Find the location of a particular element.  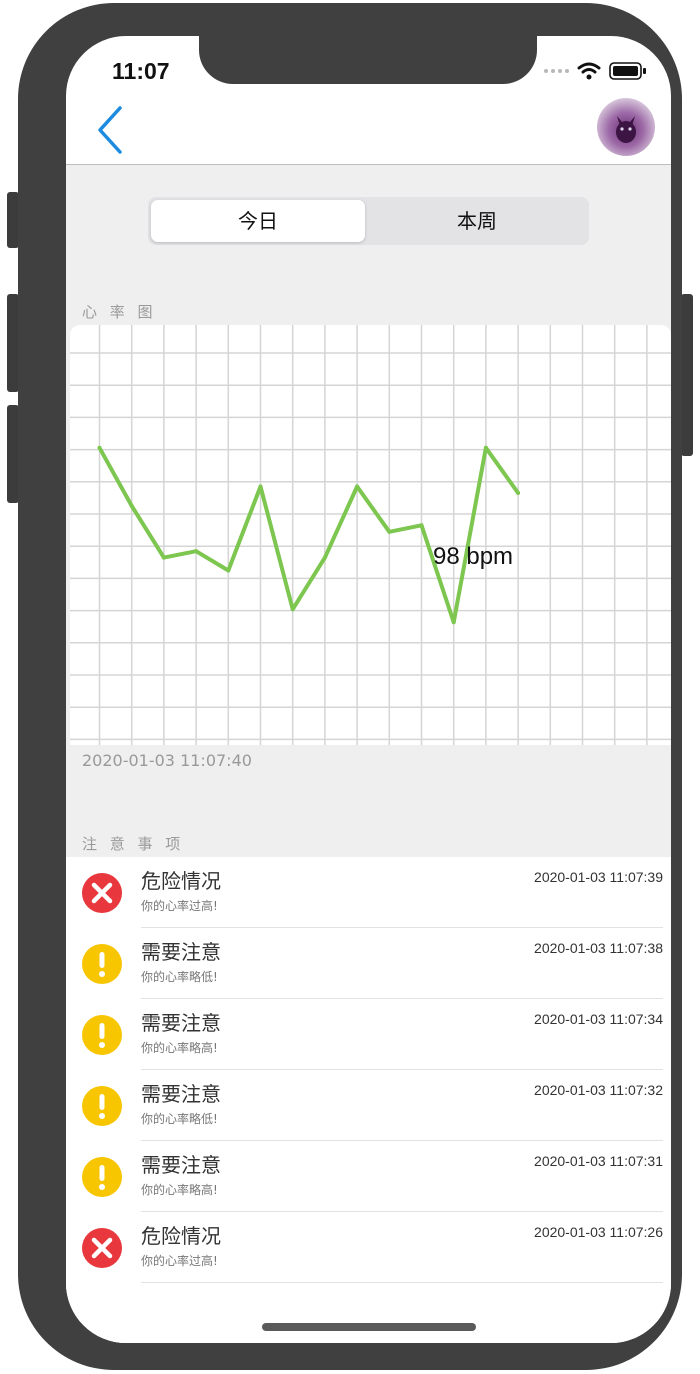

home-indicator is located at coordinates (369, 1327).